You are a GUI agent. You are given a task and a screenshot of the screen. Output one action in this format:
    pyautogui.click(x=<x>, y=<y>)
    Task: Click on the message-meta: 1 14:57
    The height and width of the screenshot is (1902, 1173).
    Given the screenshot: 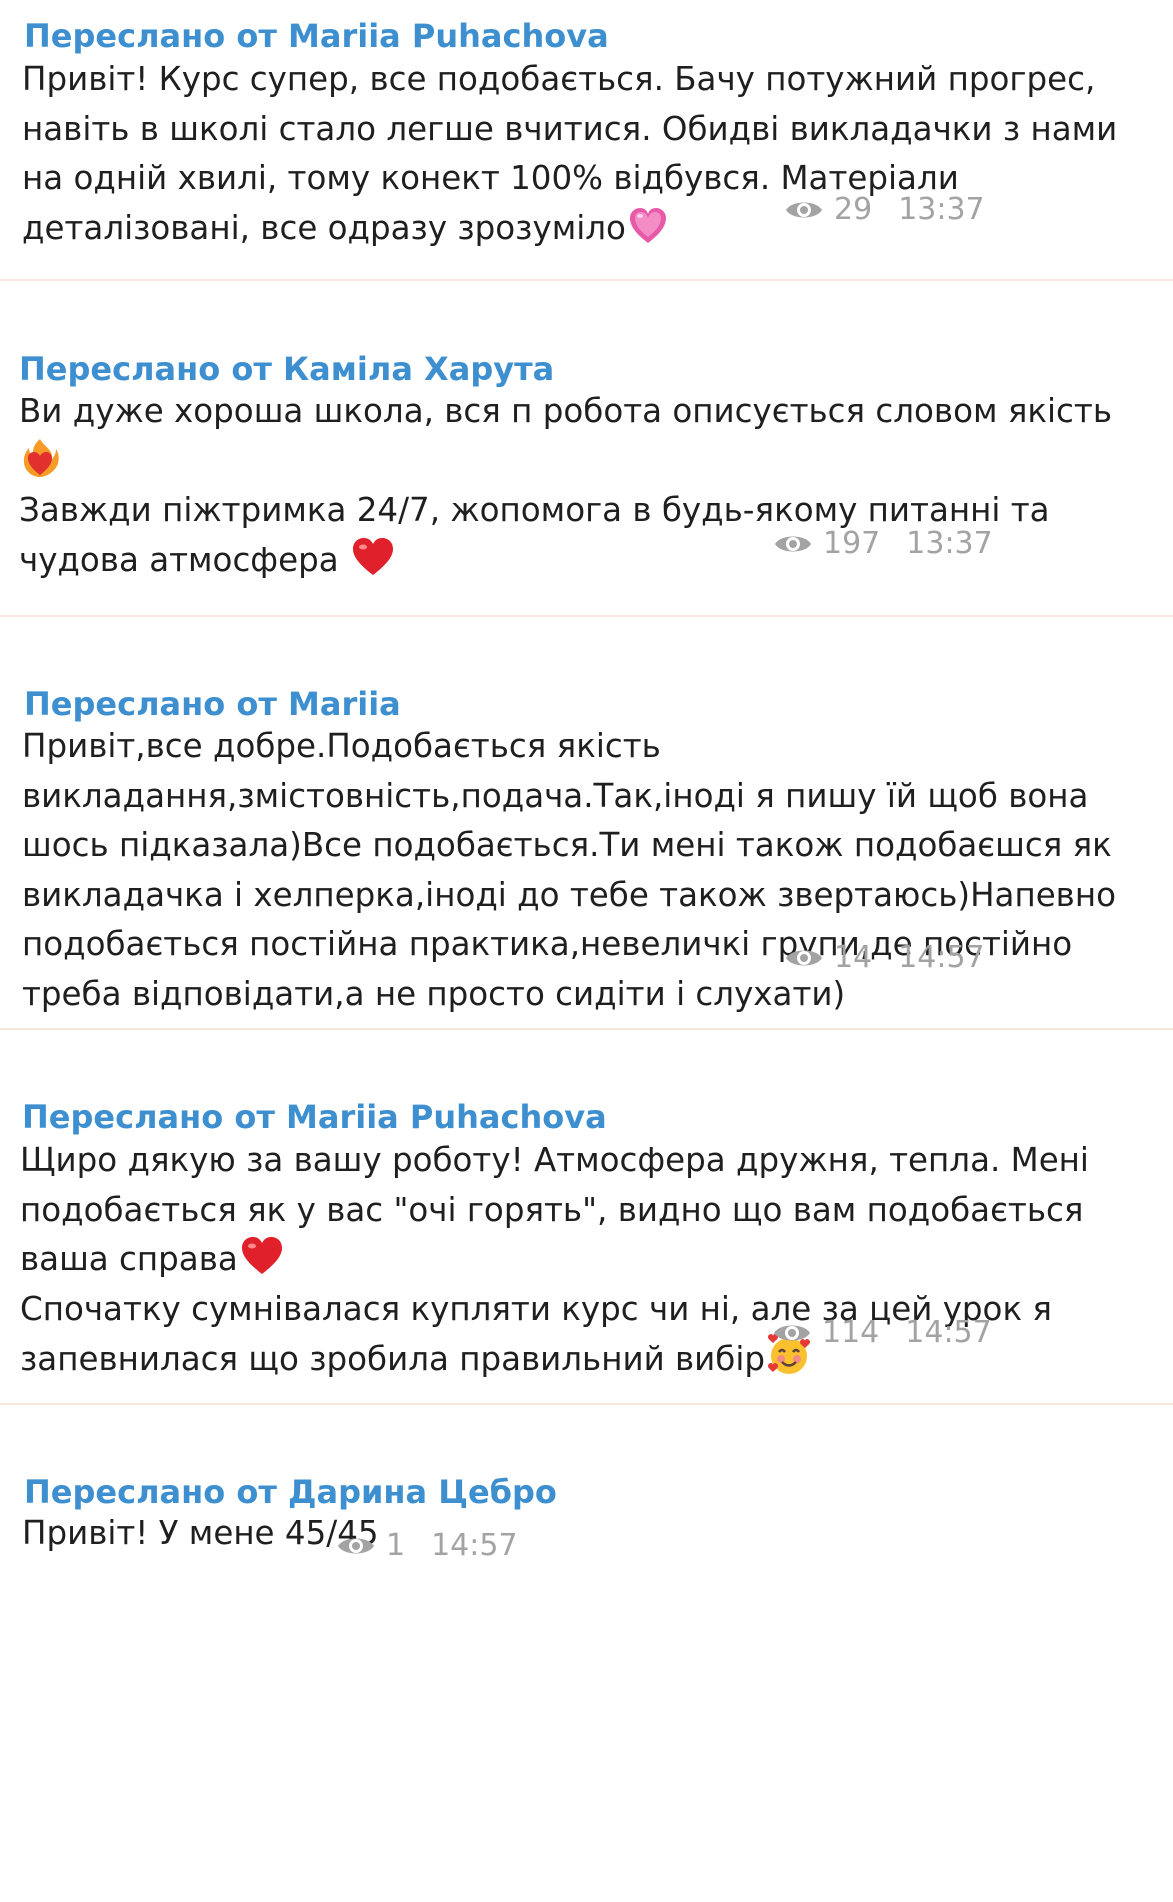 What is the action you would take?
    pyautogui.click(x=427, y=1546)
    